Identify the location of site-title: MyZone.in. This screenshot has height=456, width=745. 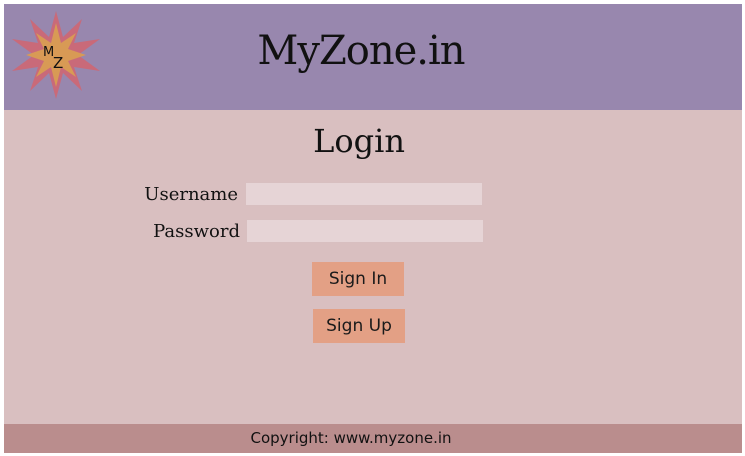
(361, 51).